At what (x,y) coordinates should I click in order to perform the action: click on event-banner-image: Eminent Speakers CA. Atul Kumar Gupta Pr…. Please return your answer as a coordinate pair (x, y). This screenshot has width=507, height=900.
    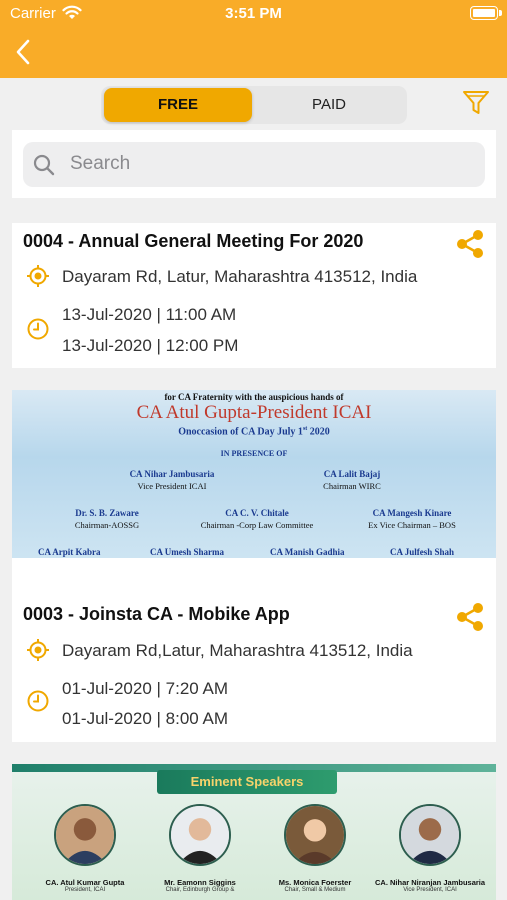
    Looking at the image, I should click on (254, 832).